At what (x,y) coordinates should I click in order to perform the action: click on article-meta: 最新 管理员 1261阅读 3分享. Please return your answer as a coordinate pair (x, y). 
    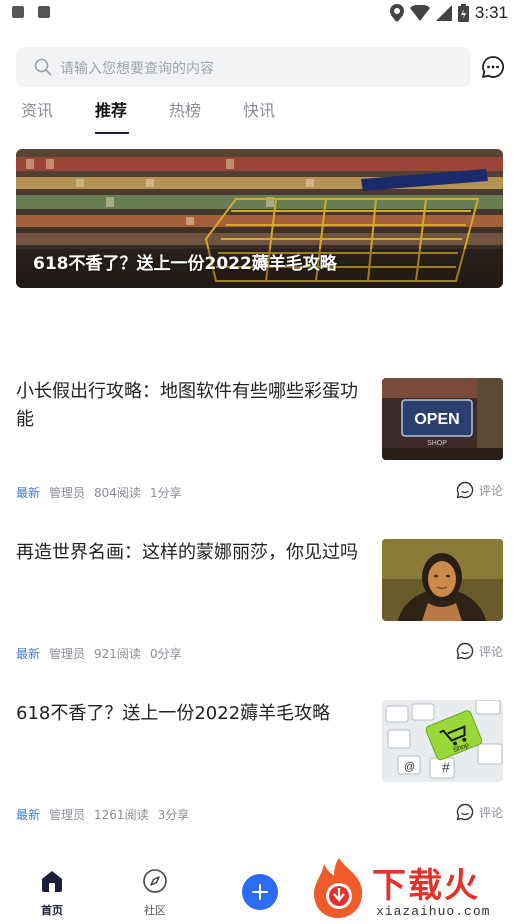
    Looking at the image, I should click on (102, 814).